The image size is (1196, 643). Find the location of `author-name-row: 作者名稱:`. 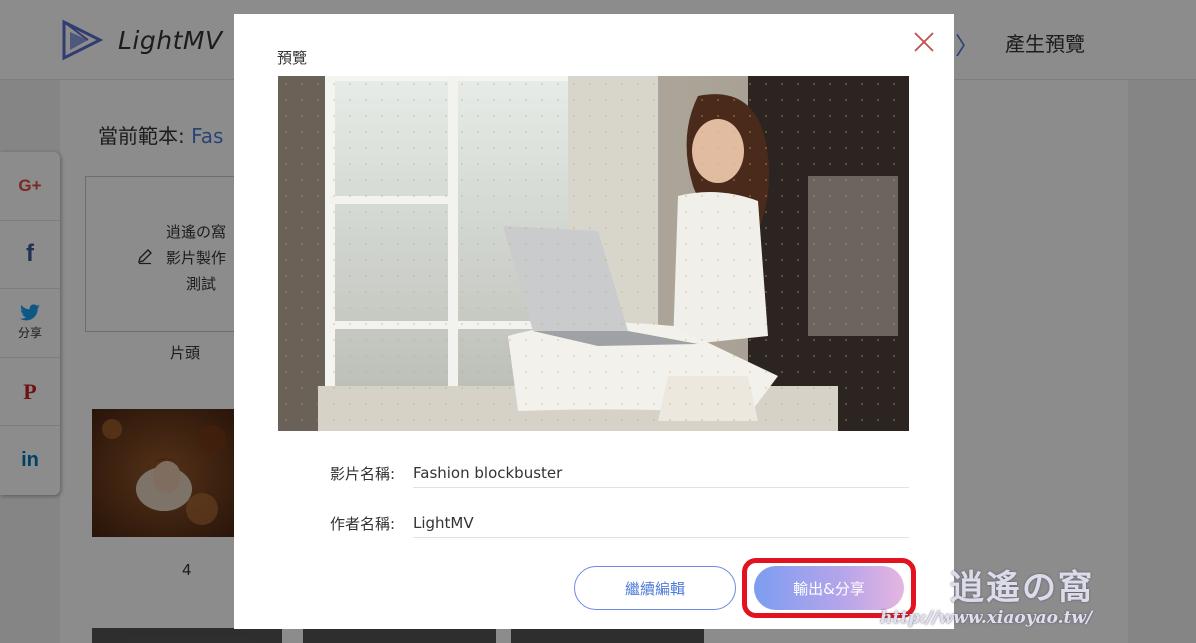

author-name-row: 作者名稱: is located at coordinates (619, 523).